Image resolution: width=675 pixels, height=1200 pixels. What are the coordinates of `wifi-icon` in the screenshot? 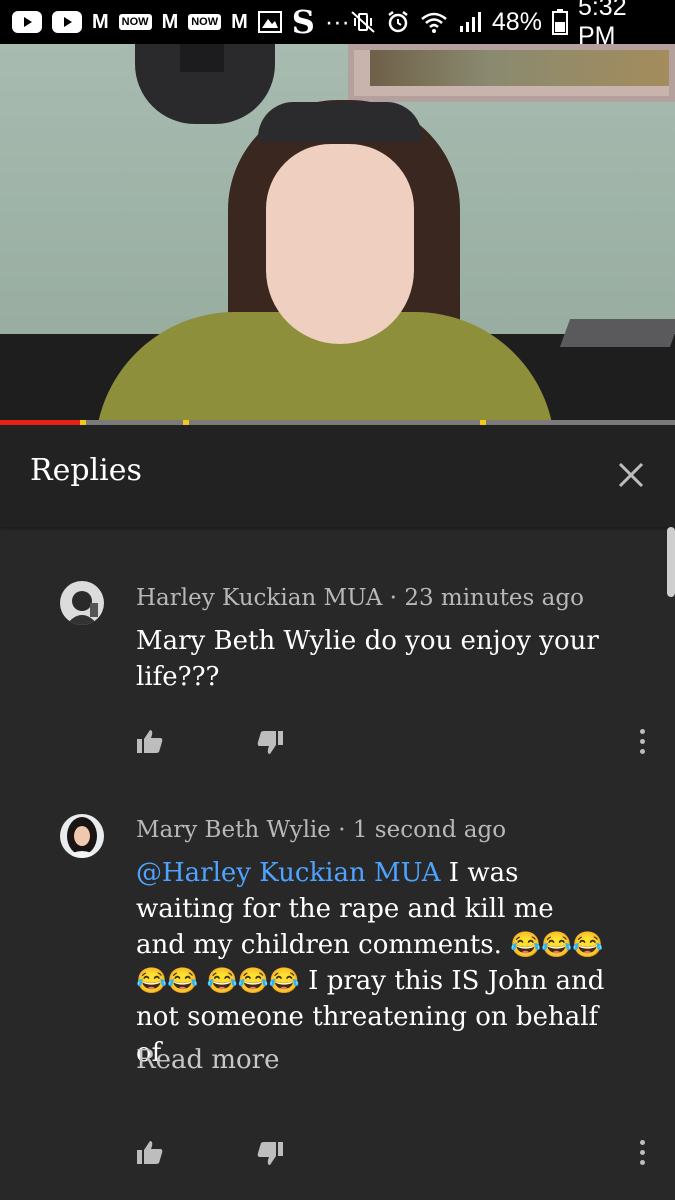 It's located at (434, 22).